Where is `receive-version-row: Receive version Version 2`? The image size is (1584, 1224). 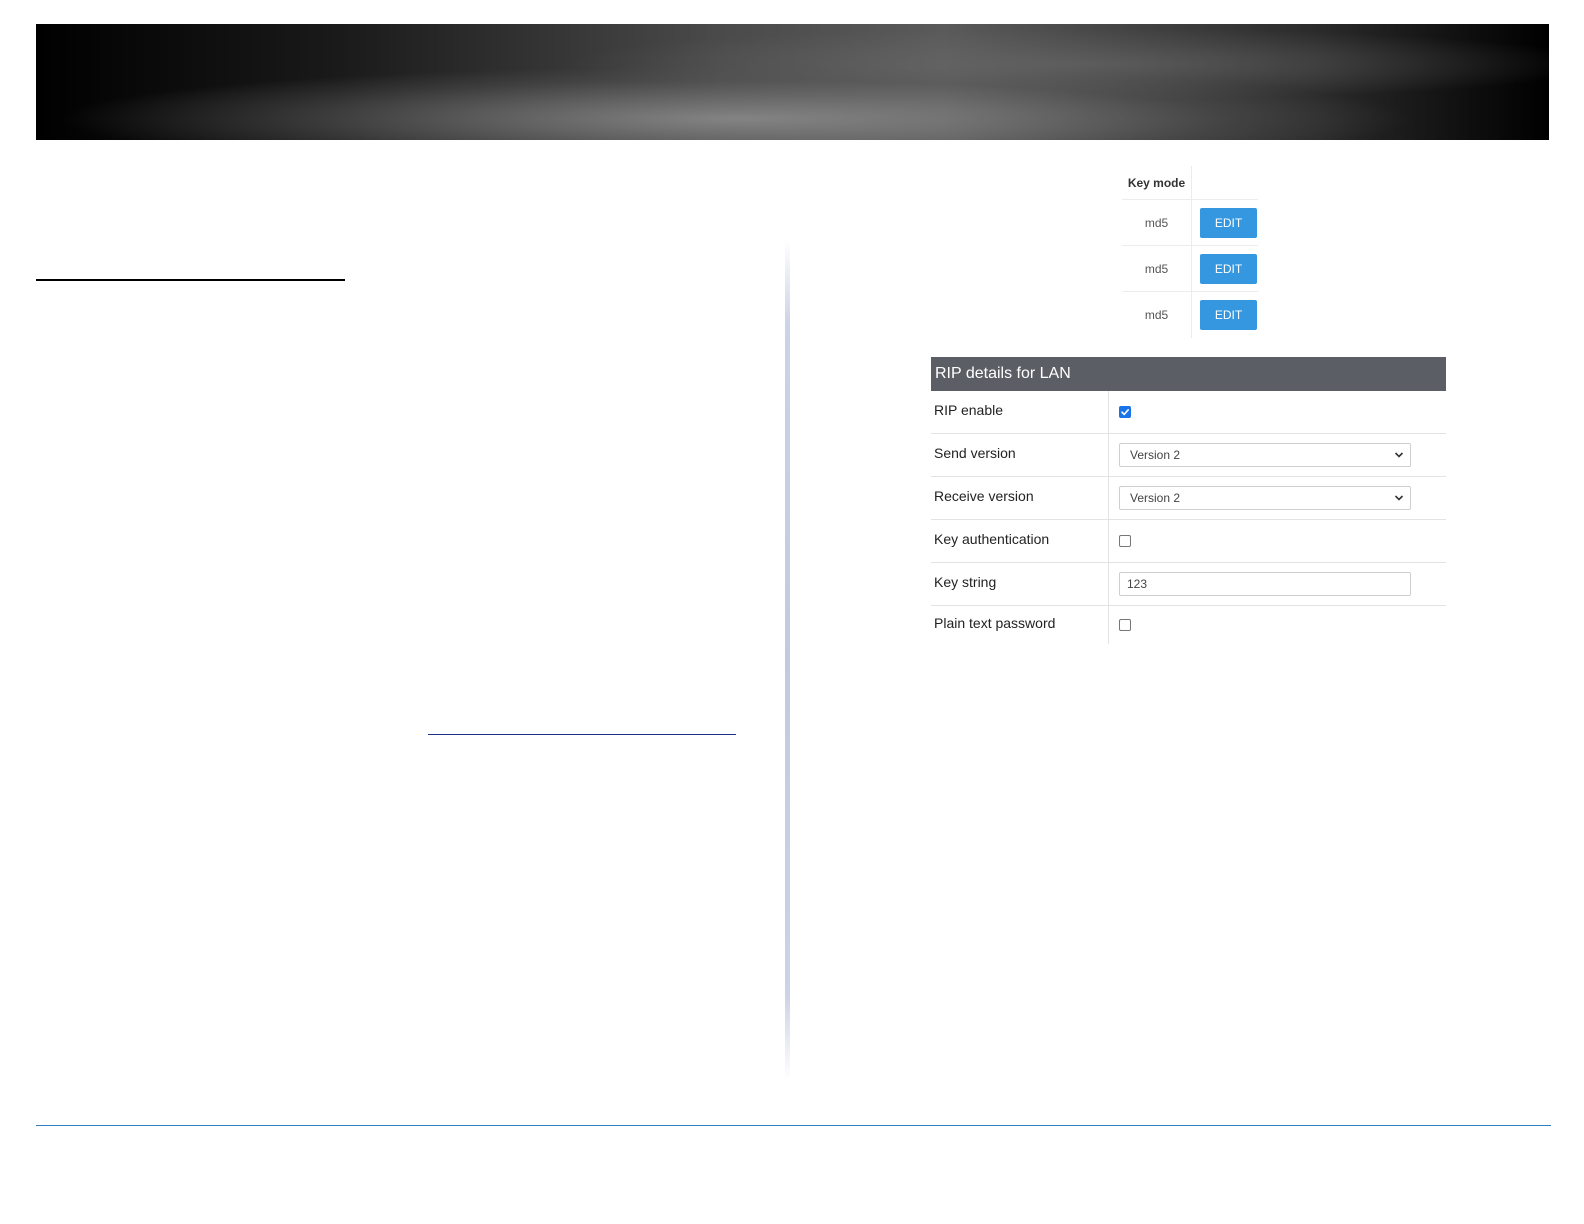 receive-version-row: Receive version Version 2 is located at coordinates (1188, 498).